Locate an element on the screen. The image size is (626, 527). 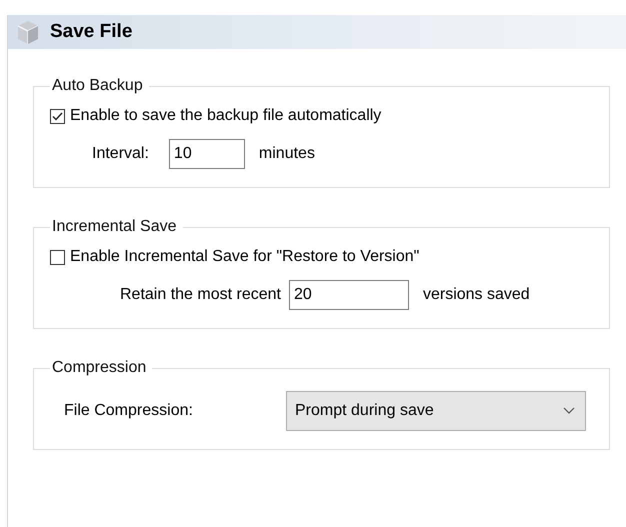
checkbox-label: Enable Incremental Save for "Restore to Version" is located at coordinates (245, 257).